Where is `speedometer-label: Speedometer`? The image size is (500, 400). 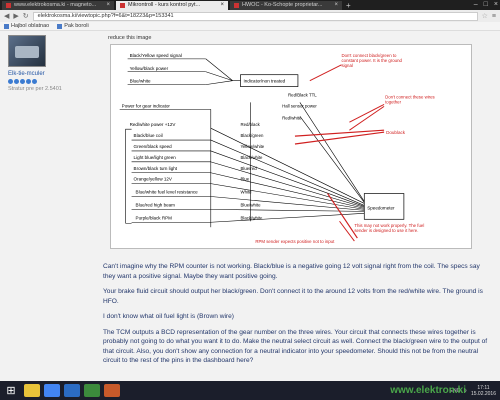 speedometer-label: Speedometer is located at coordinates (381, 207).